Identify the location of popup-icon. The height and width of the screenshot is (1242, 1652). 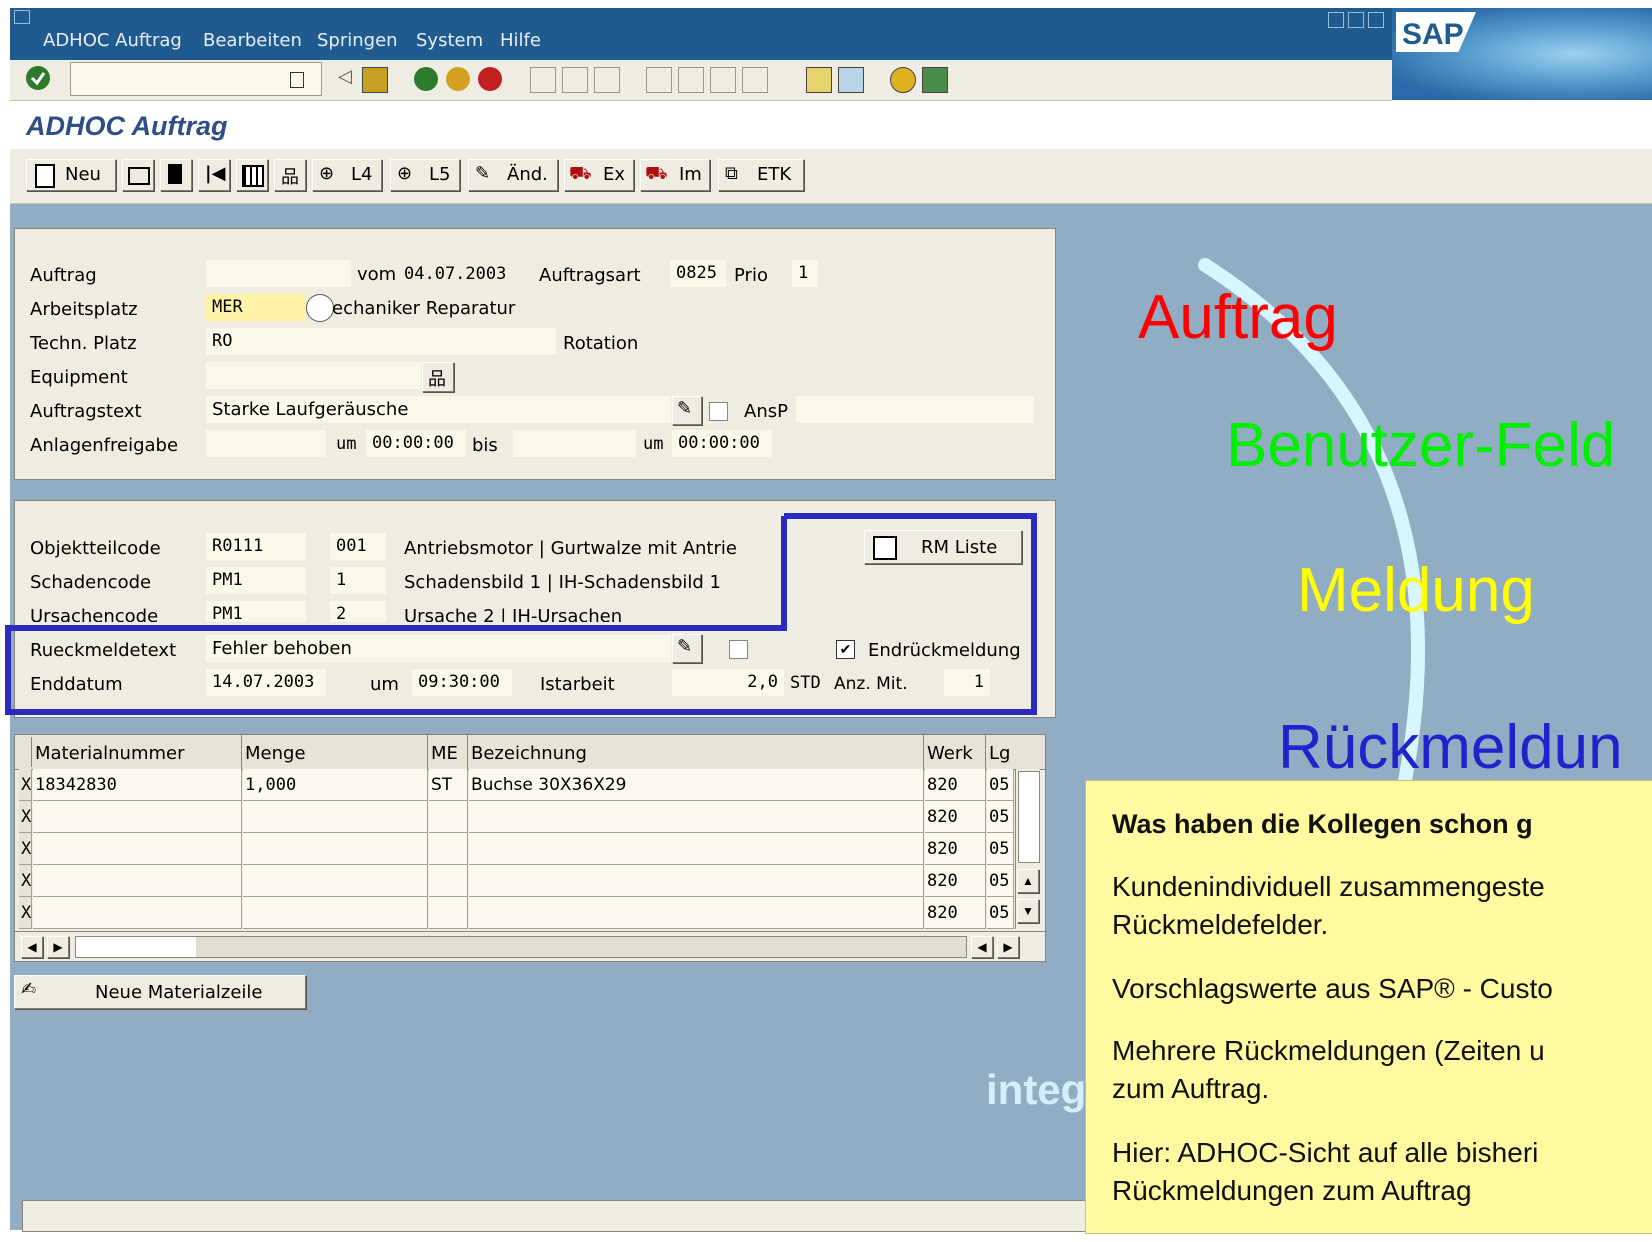
(320, 308).